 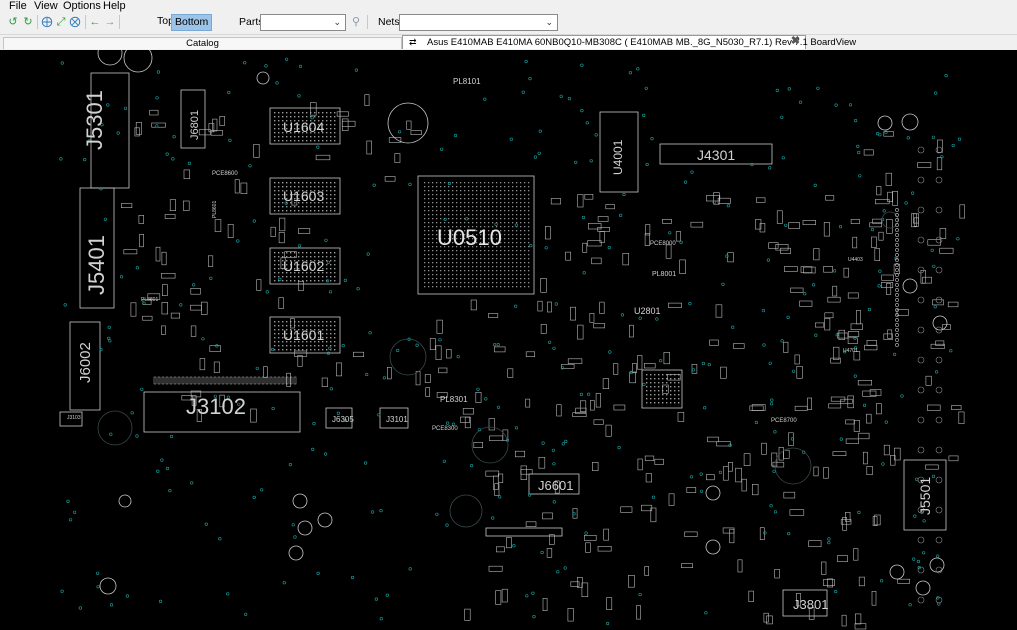 I want to click on back-arrow-icon: ←, so click(x=95, y=22).